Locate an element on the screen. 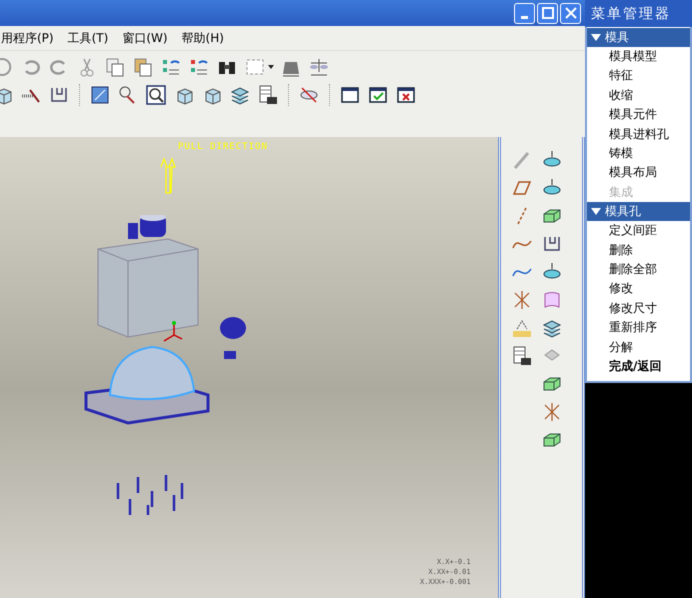 The image size is (692, 598). menu-manager-item: 模具进料孔 is located at coordinates (628, 134).